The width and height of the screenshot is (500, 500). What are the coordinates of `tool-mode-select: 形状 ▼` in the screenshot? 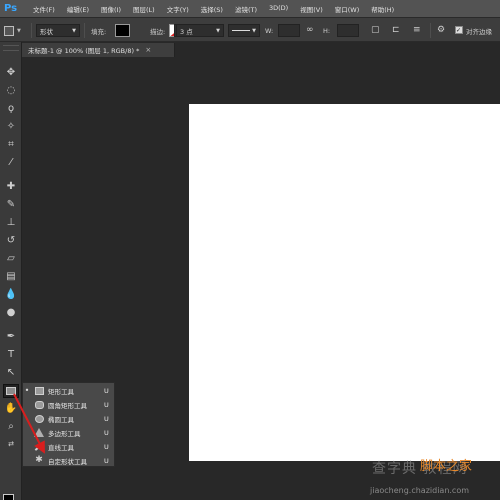 It's located at (58, 30).